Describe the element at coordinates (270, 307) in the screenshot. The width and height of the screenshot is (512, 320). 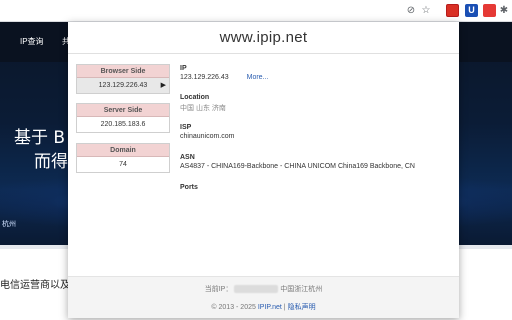
I see `ipip-site-link: IPIP.net` at that location.